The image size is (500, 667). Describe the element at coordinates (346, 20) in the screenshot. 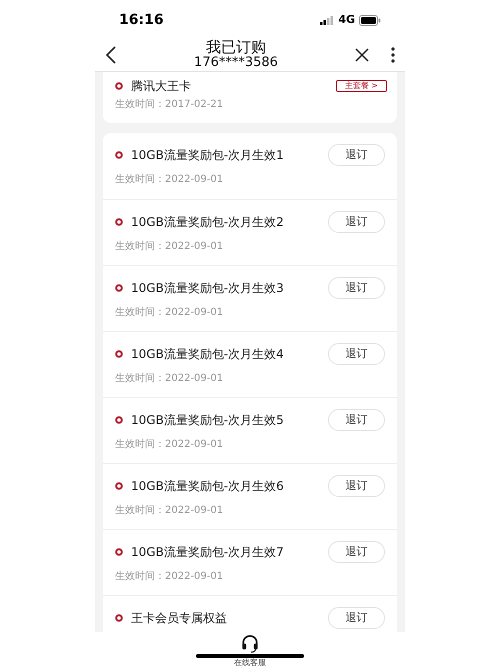

I see `network-label: 4G` at that location.